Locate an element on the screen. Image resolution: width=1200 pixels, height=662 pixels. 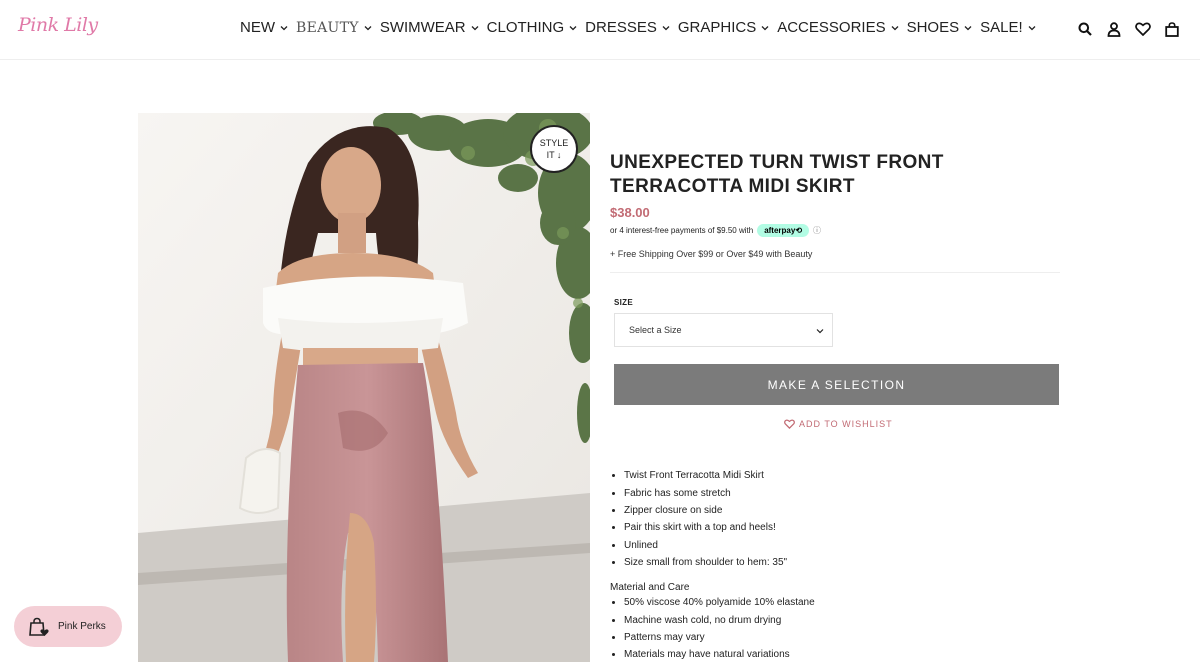
shopping-bag-heart-icon is located at coordinates (39, 626).